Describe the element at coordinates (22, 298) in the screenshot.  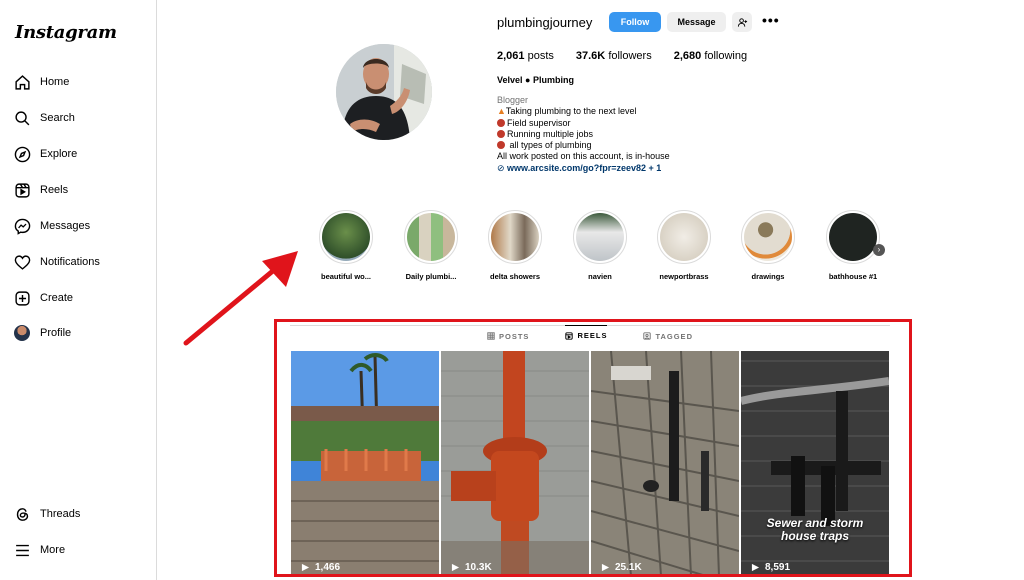
I see `plus-square-icon` at that location.